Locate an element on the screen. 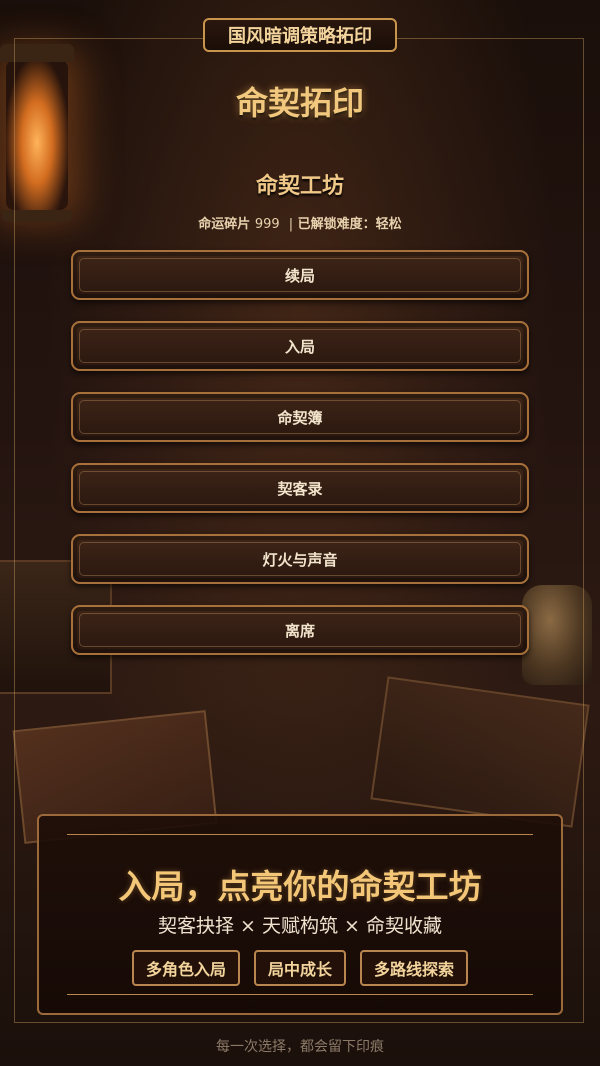  promo-divider-bottom is located at coordinates (300, 994).